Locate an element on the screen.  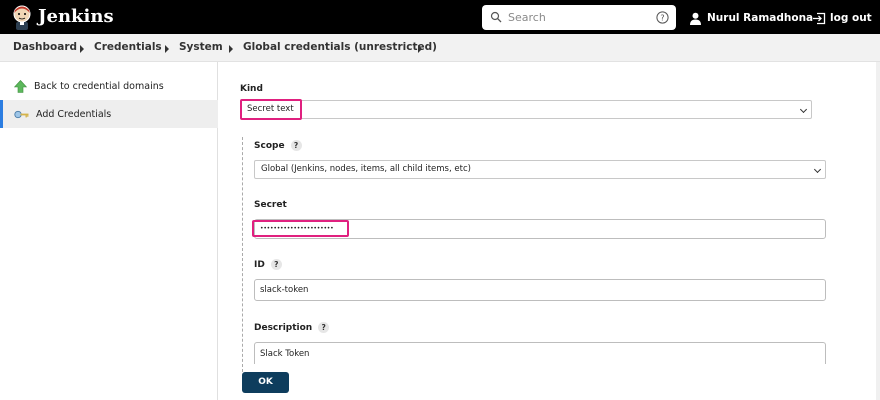
search-box: ? is located at coordinates (579, 17).